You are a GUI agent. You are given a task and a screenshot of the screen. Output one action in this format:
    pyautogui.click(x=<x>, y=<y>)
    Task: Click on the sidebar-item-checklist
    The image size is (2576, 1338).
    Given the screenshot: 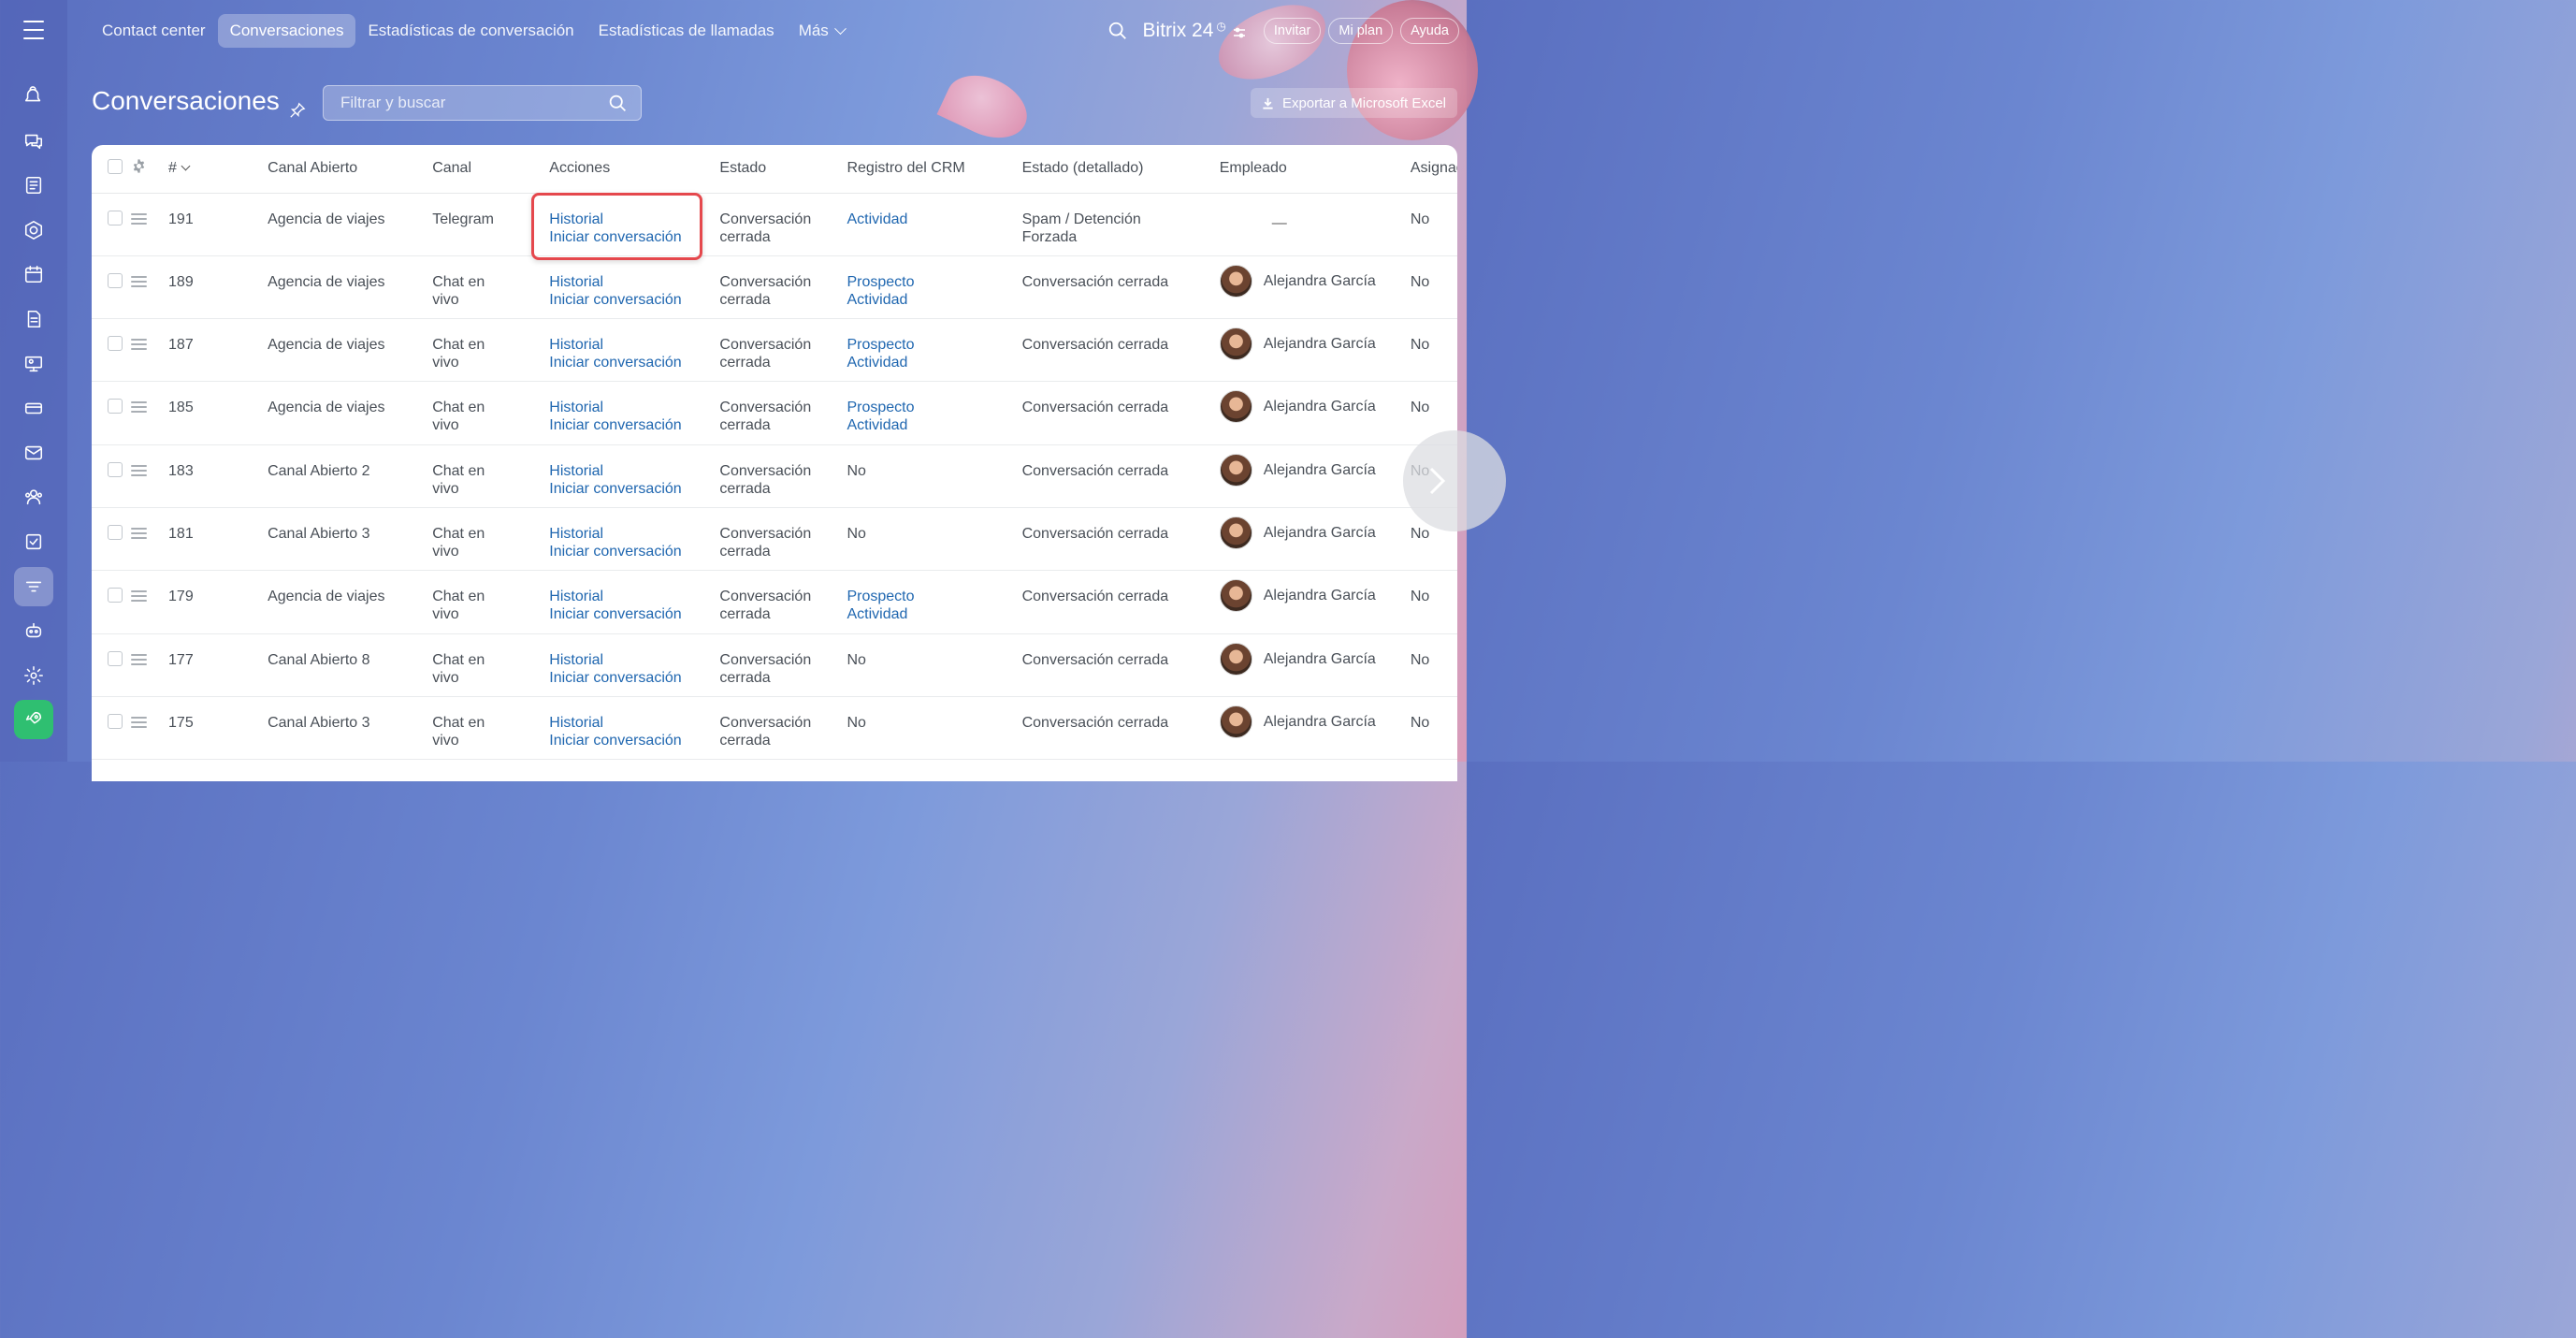 What is the action you would take?
    pyautogui.click(x=33, y=541)
    